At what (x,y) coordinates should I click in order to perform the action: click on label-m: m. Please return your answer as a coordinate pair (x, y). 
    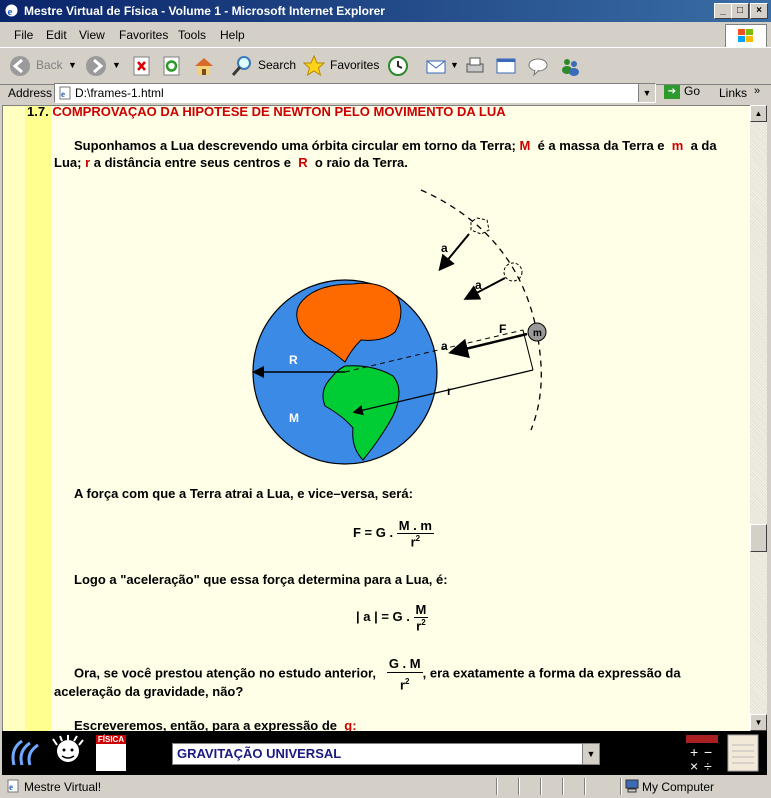
    Looking at the image, I should click on (537, 333).